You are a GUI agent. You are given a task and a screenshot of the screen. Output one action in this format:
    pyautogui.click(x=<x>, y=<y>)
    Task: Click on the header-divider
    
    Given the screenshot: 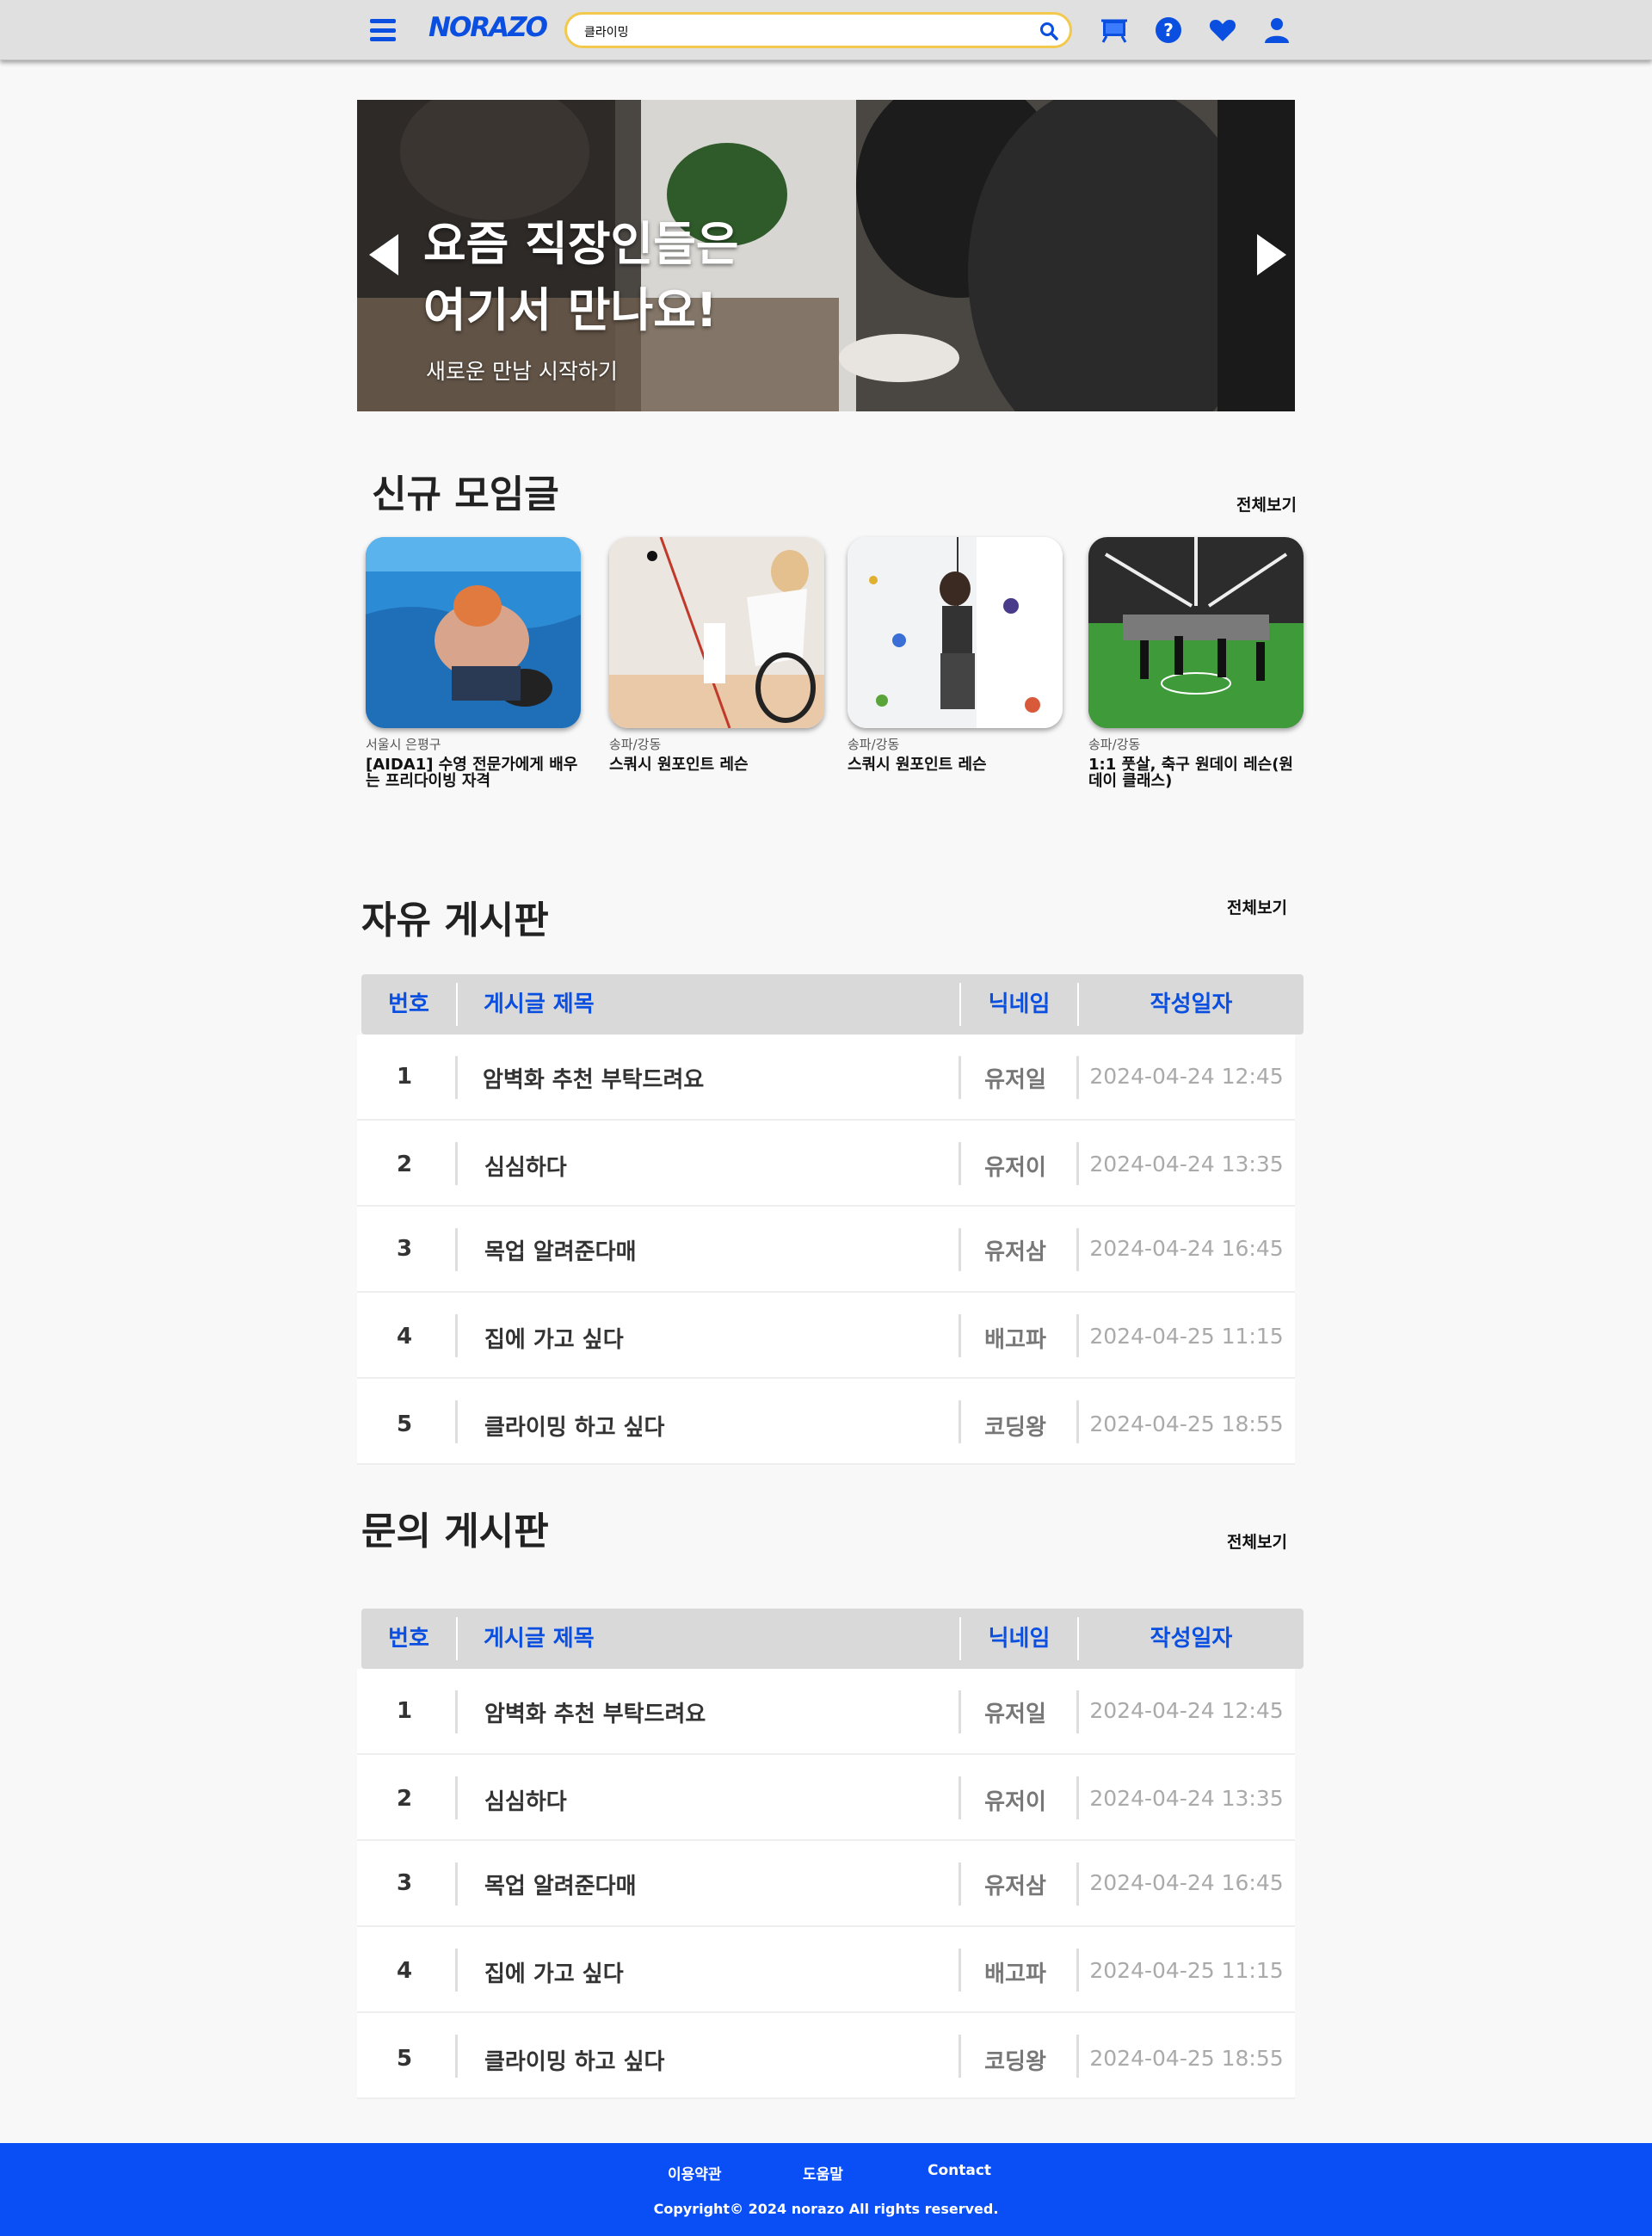 What is the action you would take?
    pyautogui.click(x=457, y=1004)
    